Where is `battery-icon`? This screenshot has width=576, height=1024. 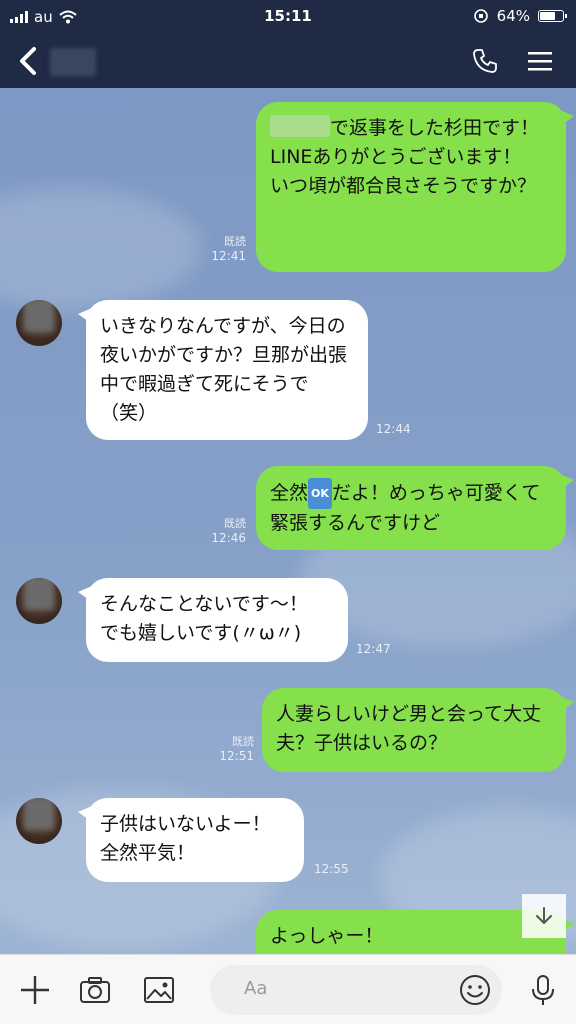
battery-icon is located at coordinates (552, 16).